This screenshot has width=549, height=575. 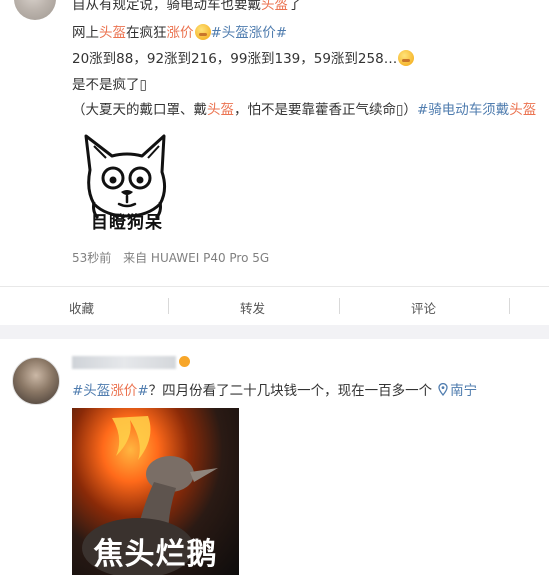 What do you see at coordinates (184, 361) in the screenshot?
I see `vip-badge-icon` at bounding box center [184, 361].